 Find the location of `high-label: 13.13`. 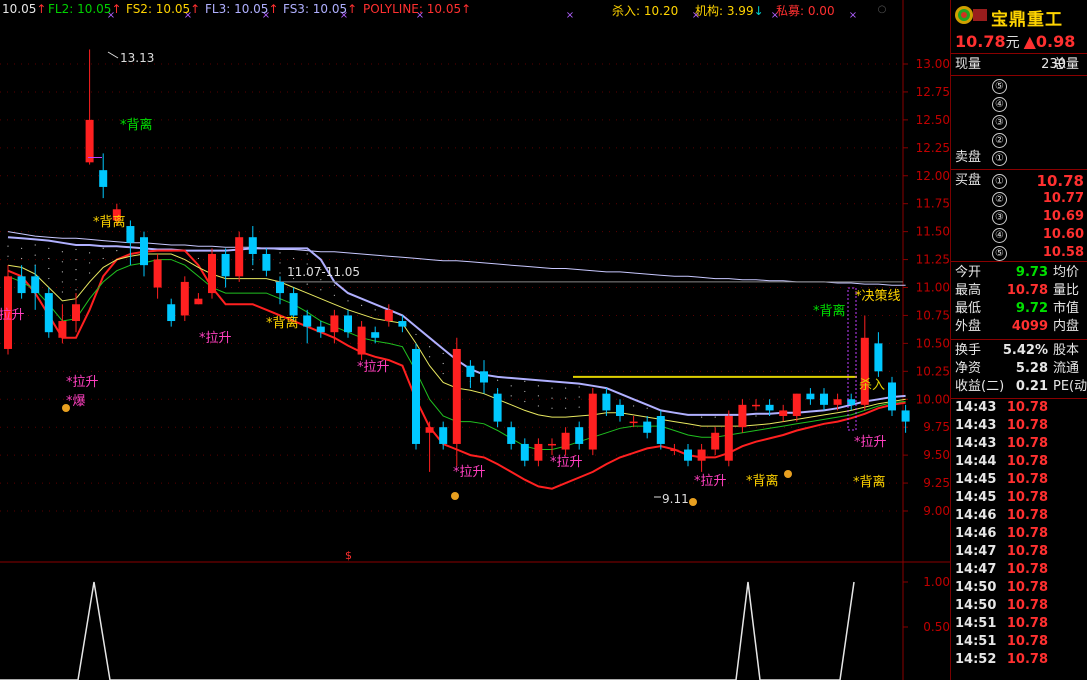

high-label: 13.13 is located at coordinates (137, 58).